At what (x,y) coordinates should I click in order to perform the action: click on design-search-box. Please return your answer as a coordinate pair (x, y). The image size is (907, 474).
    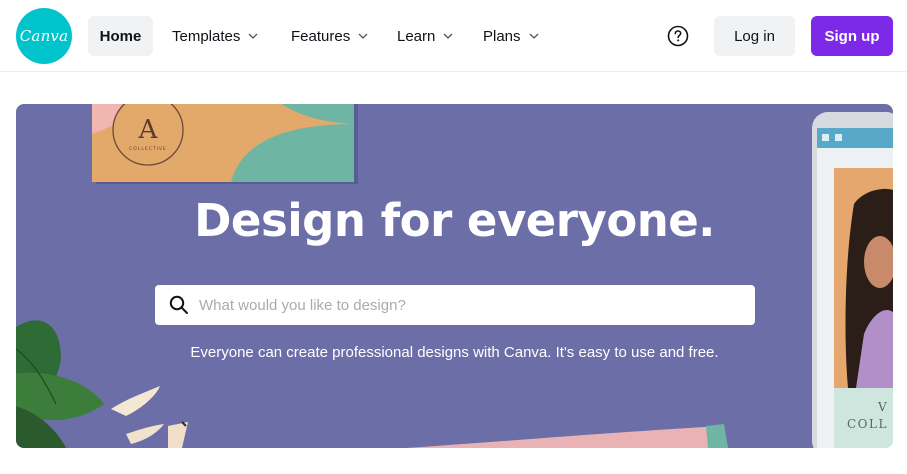
    Looking at the image, I should click on (455, 305).